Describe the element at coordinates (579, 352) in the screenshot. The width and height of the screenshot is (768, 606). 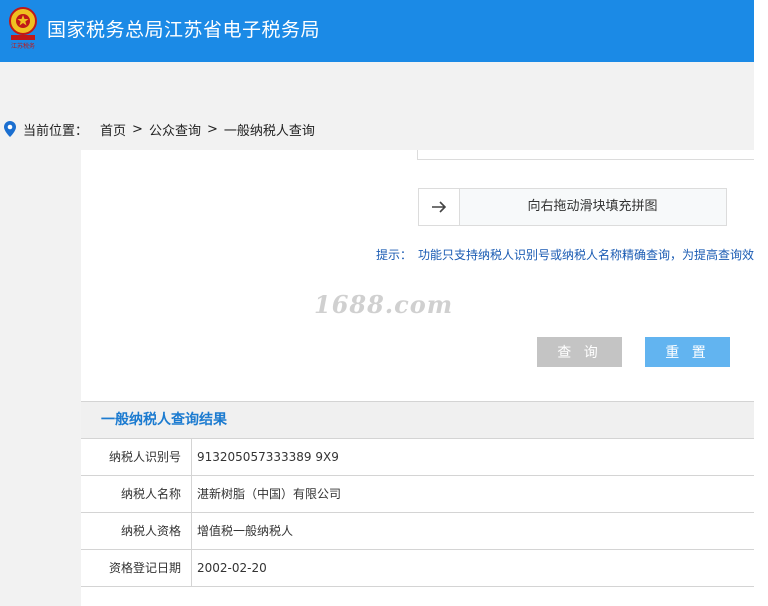
I see `query-button: 查 询` at that location.